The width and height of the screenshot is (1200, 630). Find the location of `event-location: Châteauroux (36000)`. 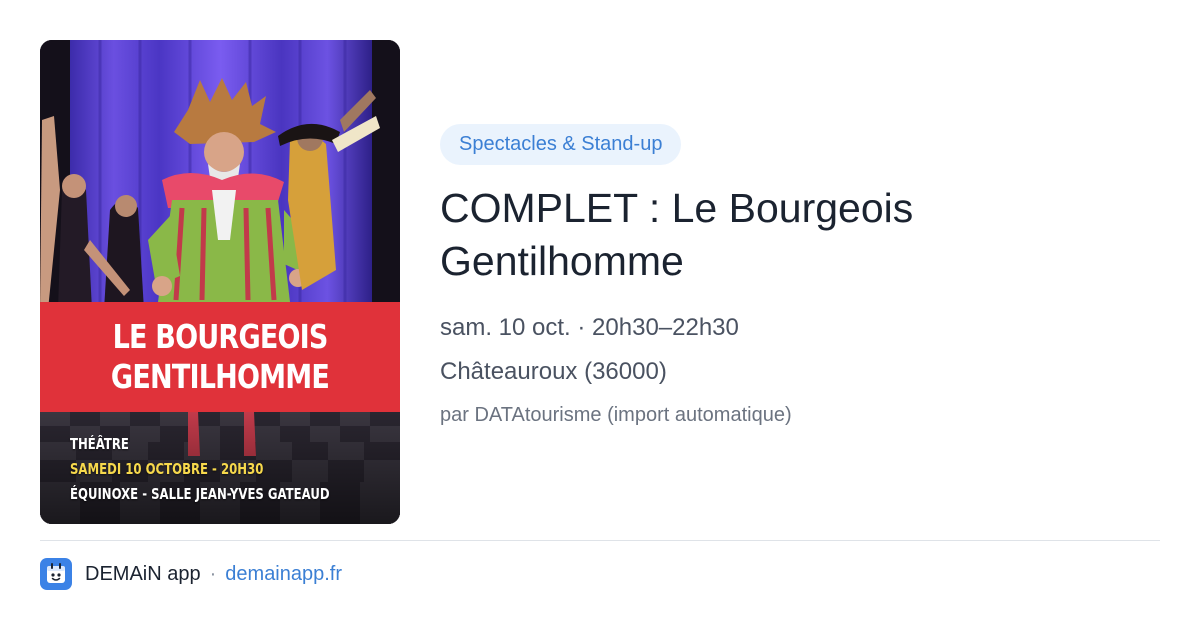

event-location: Châteauroux (36000) is located at coordinates (553, 371).